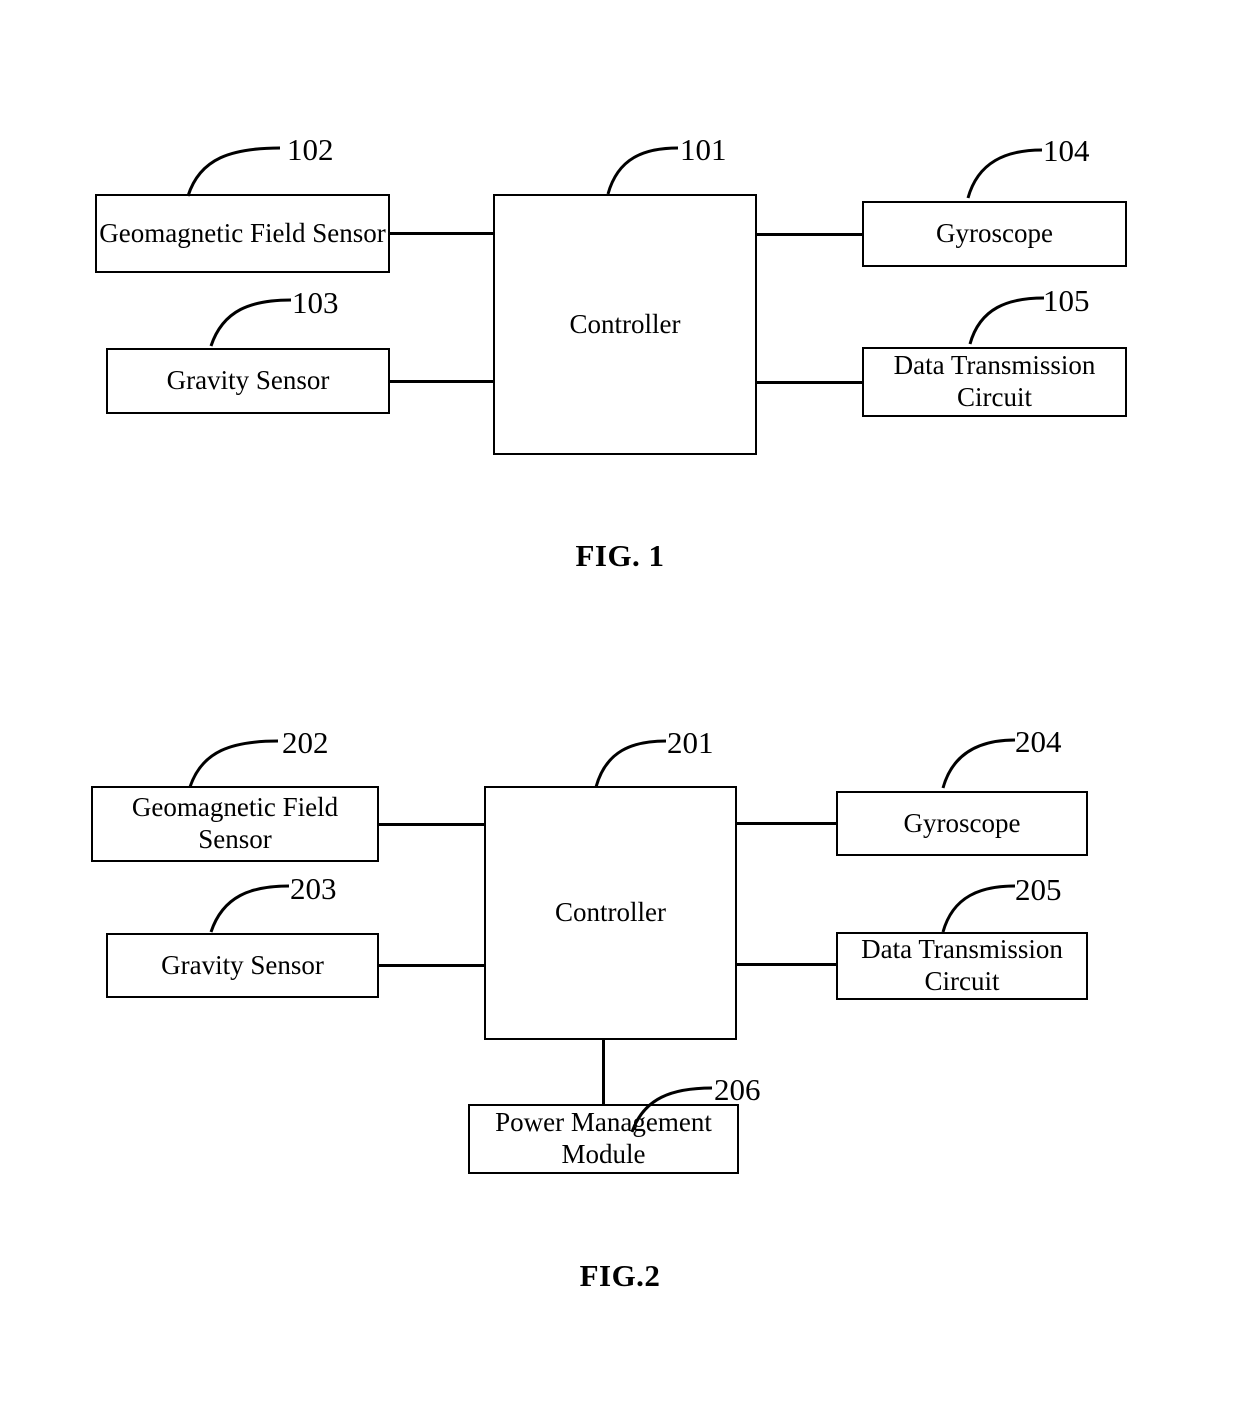 The width and height of the screenshot is (1240, 1412). Describe the element at coordinates (315, 302) in the screenshot. I see `fig1-ref-103: 103` at that location.